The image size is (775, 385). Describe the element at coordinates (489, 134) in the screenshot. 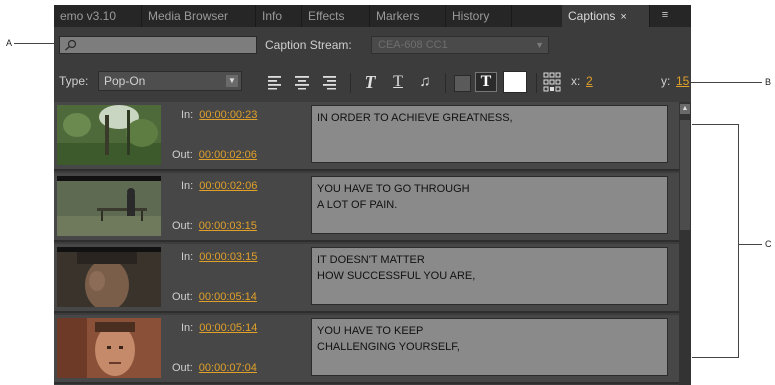

I see `caption-text-box: IN ORDER TO ACHIEVE GREATNESS,` at that location.